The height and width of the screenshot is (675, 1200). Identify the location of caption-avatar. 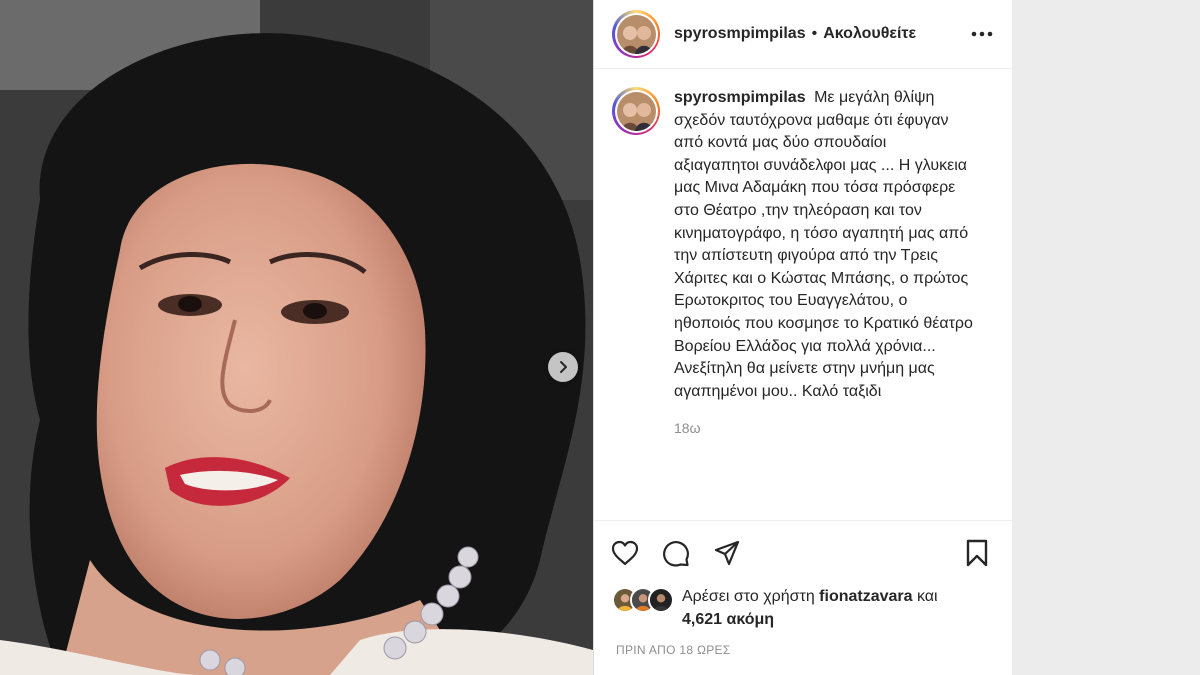
(636, 111).